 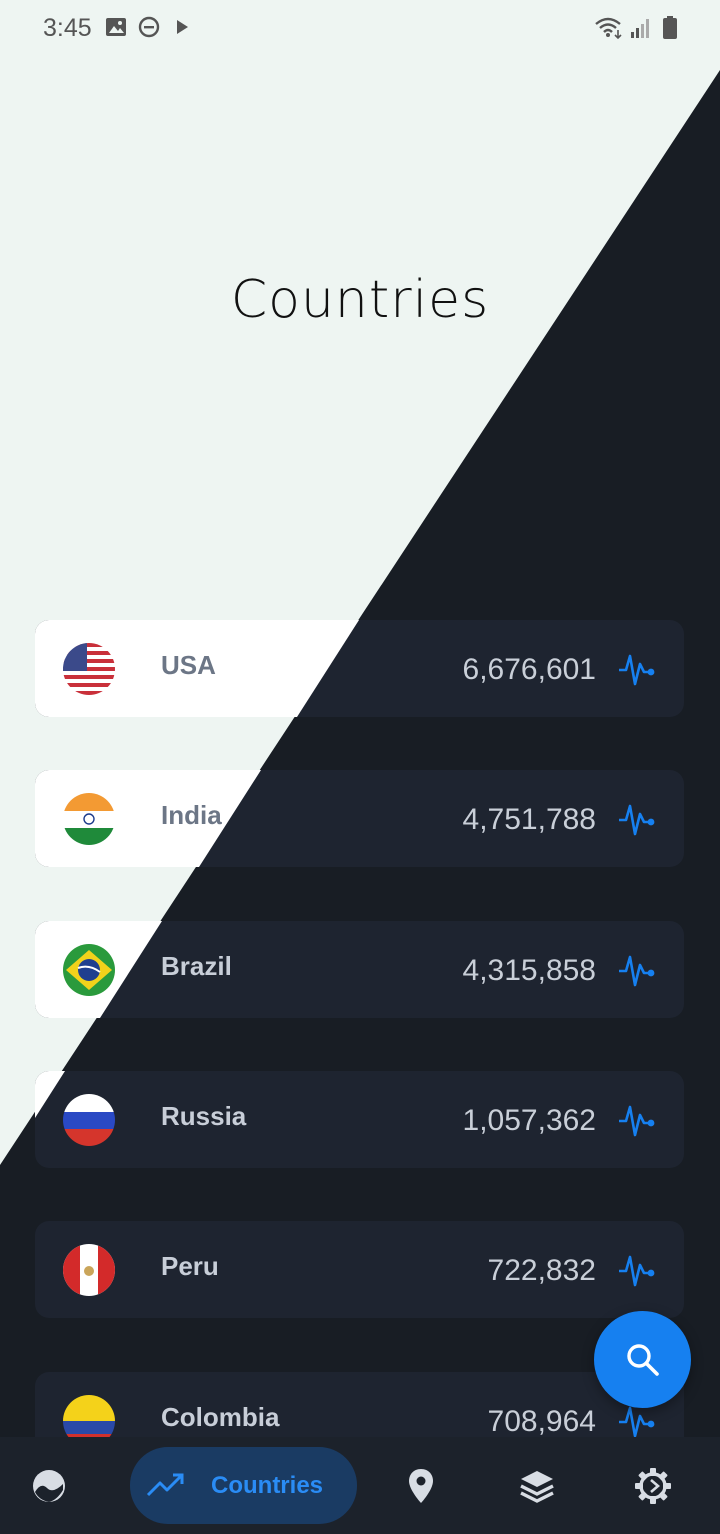 What do you see at coordinates (359, 668) in the screenshot?
I see `country-card-usa: USA 6,676,601` at bounding box center [359, 668].